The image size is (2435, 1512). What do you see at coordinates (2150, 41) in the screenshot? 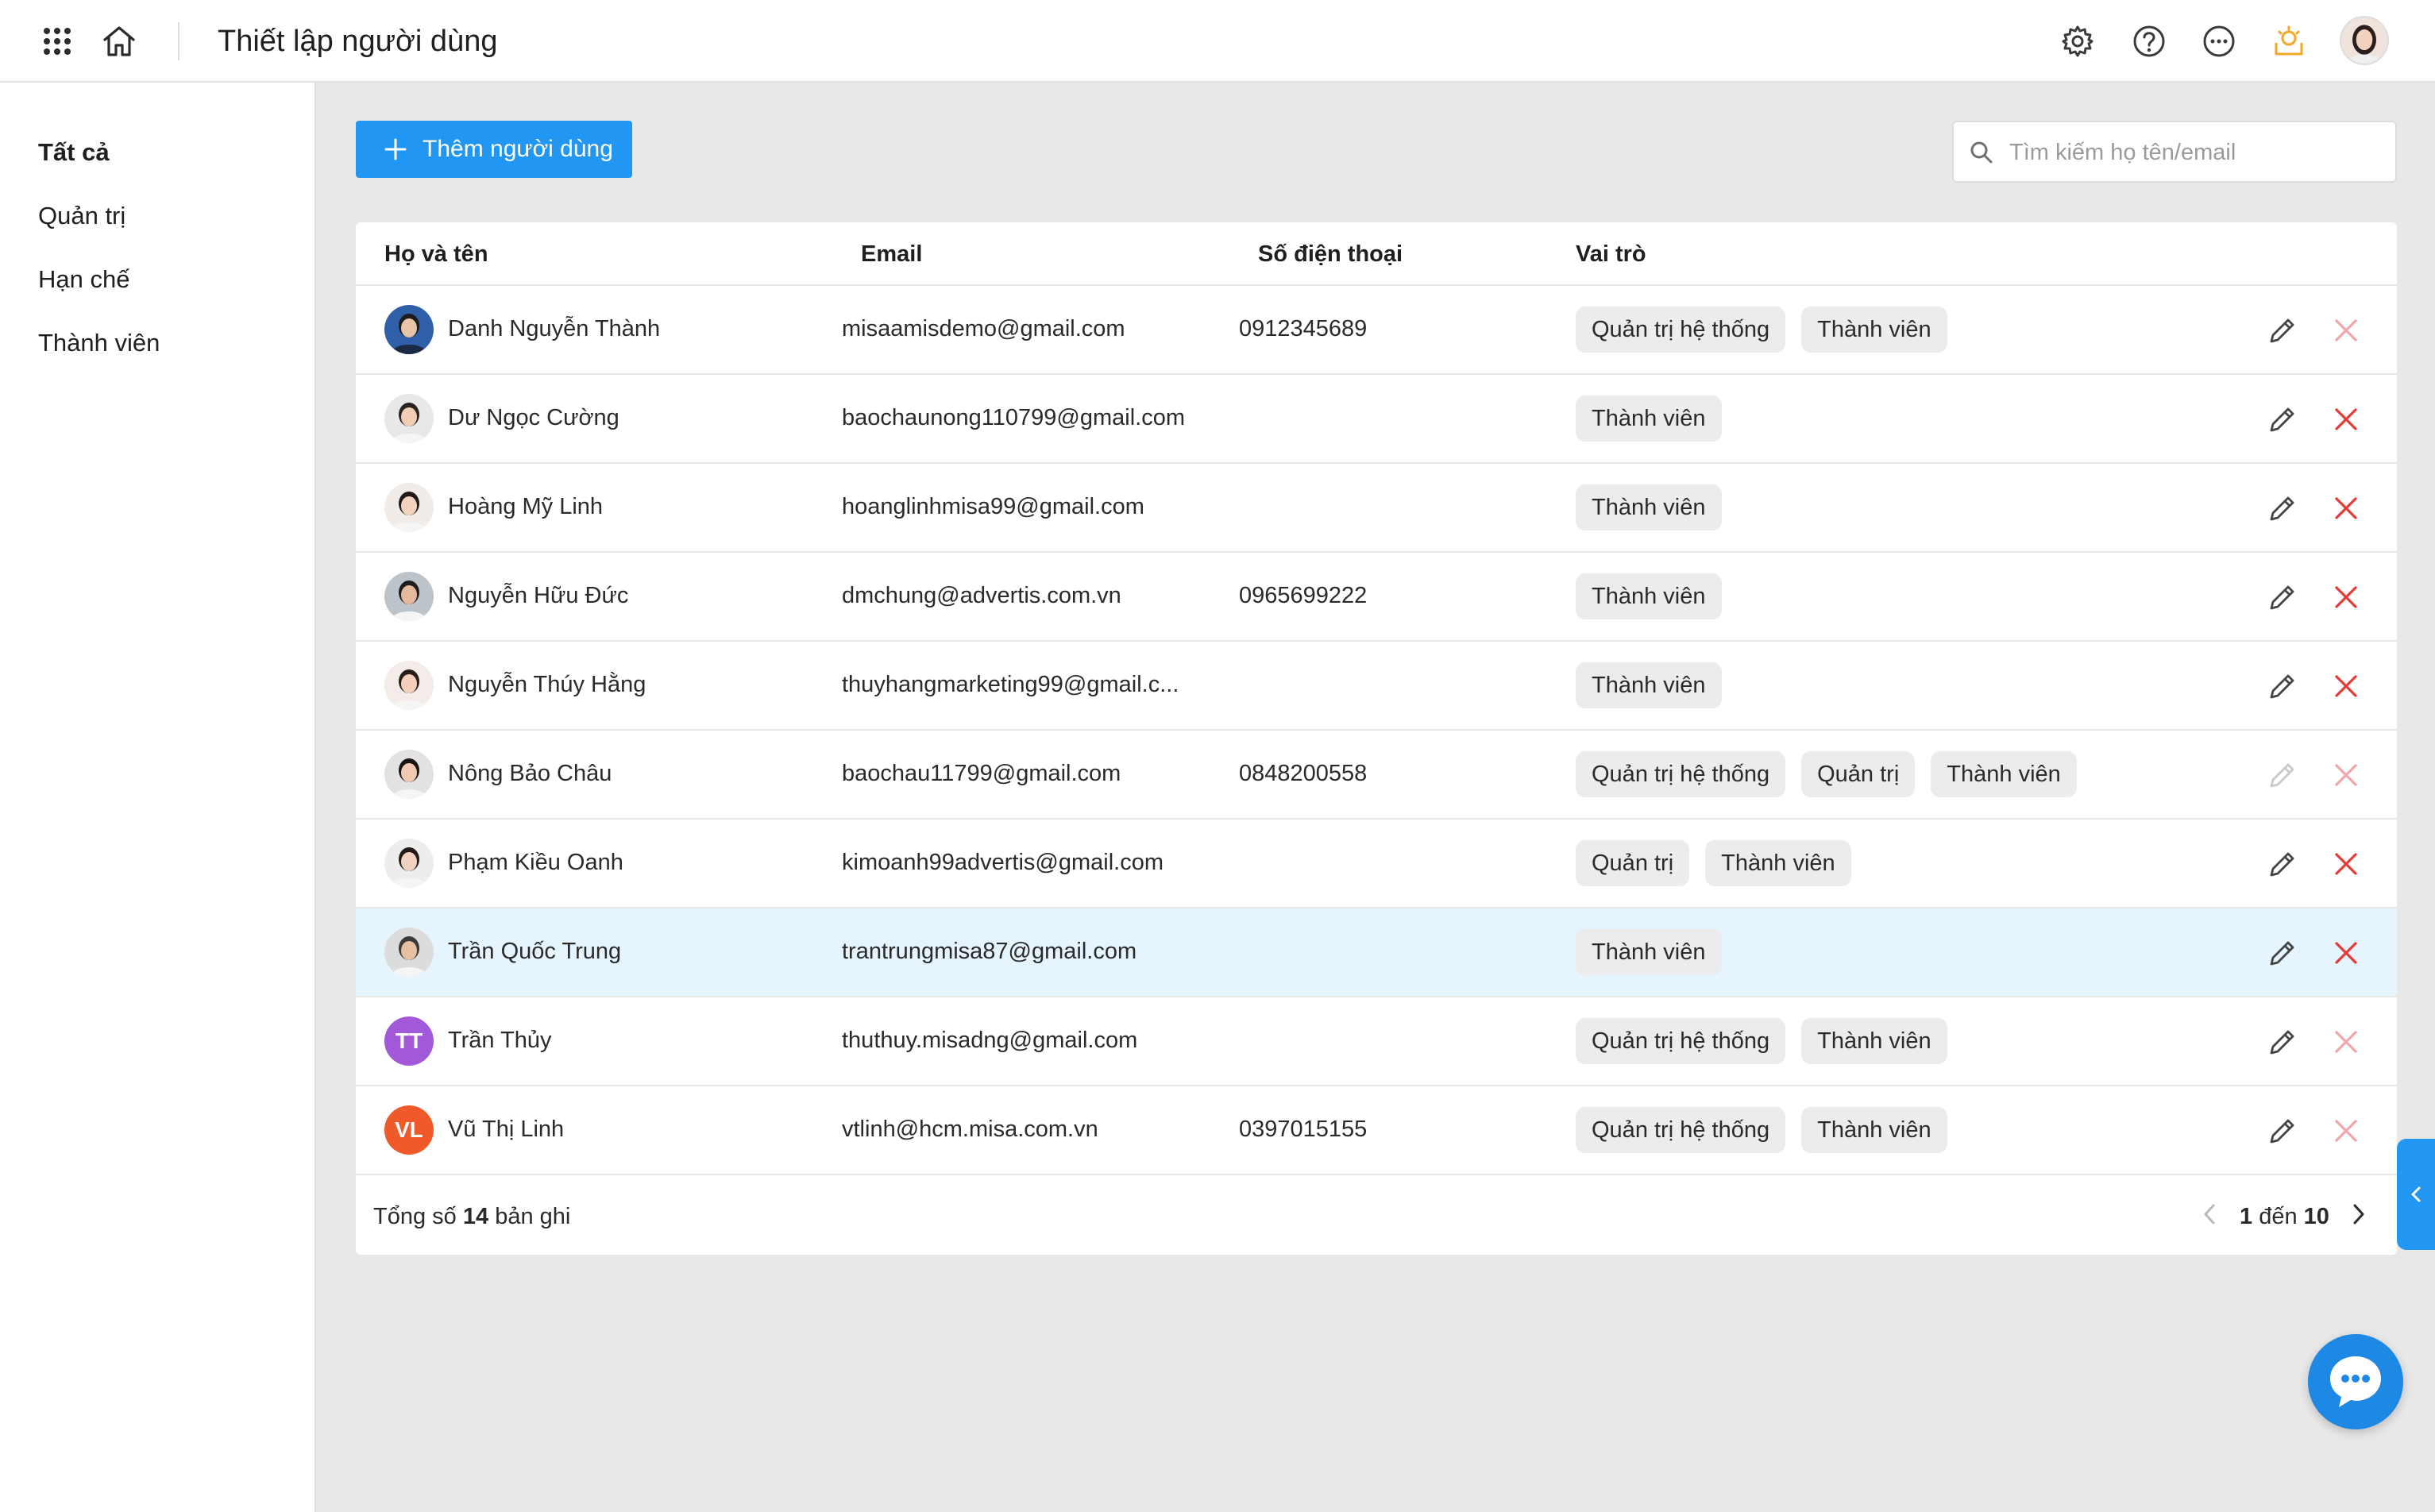
I see `help-icon` at bounding box center [2150, 41].